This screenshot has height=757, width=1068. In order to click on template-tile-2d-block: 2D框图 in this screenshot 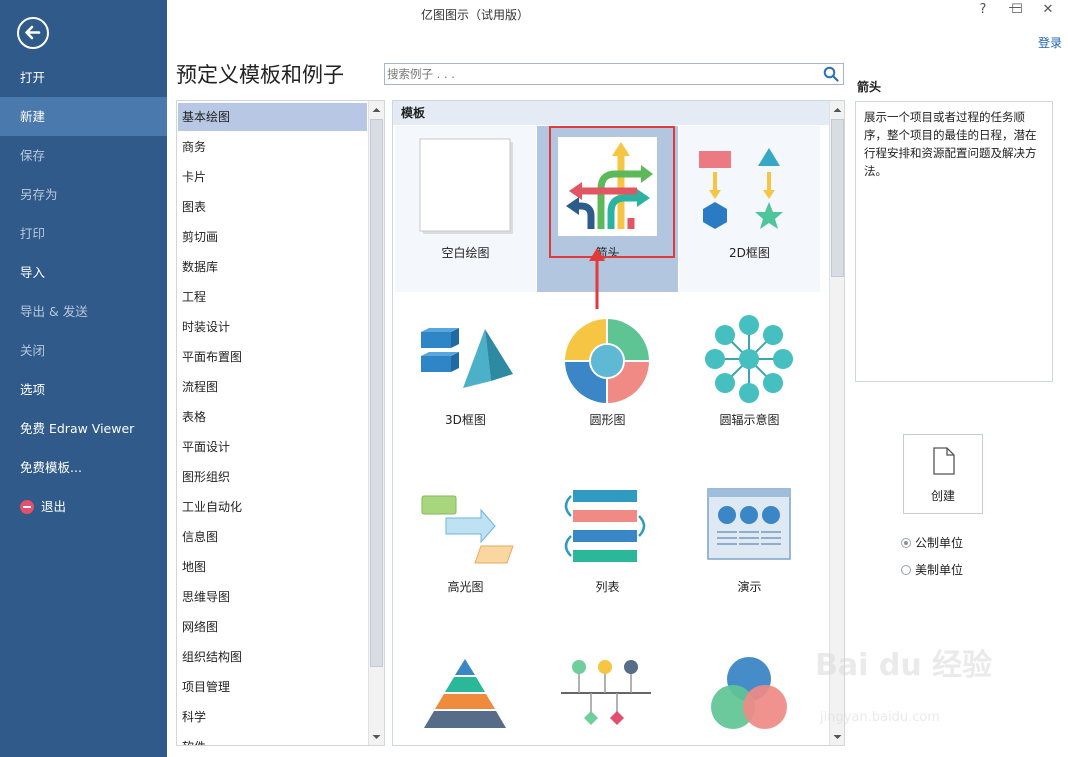, I will do `click(749, 209)`.